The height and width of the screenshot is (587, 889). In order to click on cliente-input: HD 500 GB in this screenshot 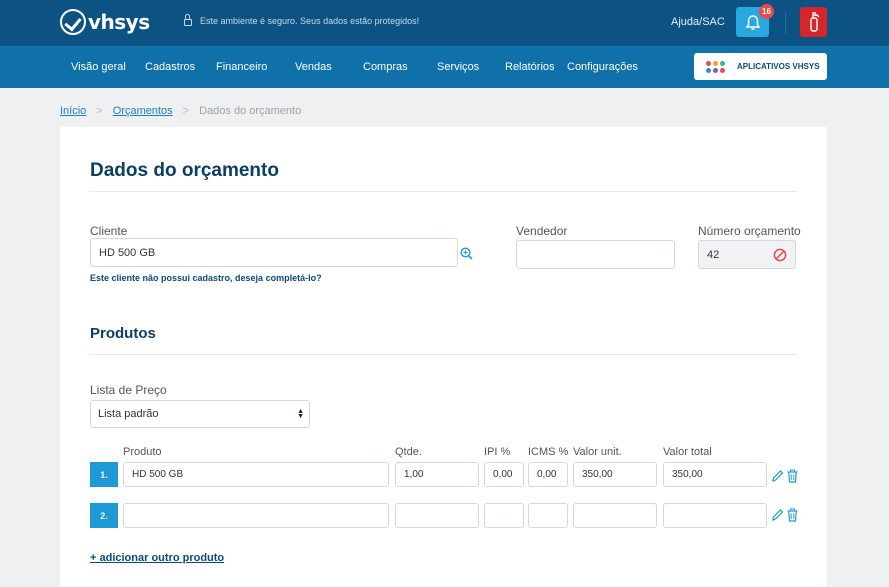, I will do `click(274, 252)`.